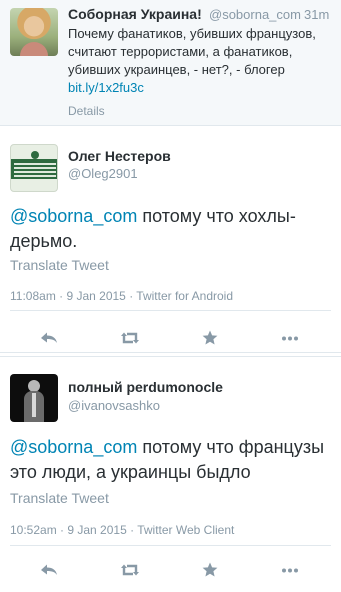 This screenshot has height=592, width=341. I want to click on tweet-link: bit.ly/1x2fu3c, so click(106, 87).